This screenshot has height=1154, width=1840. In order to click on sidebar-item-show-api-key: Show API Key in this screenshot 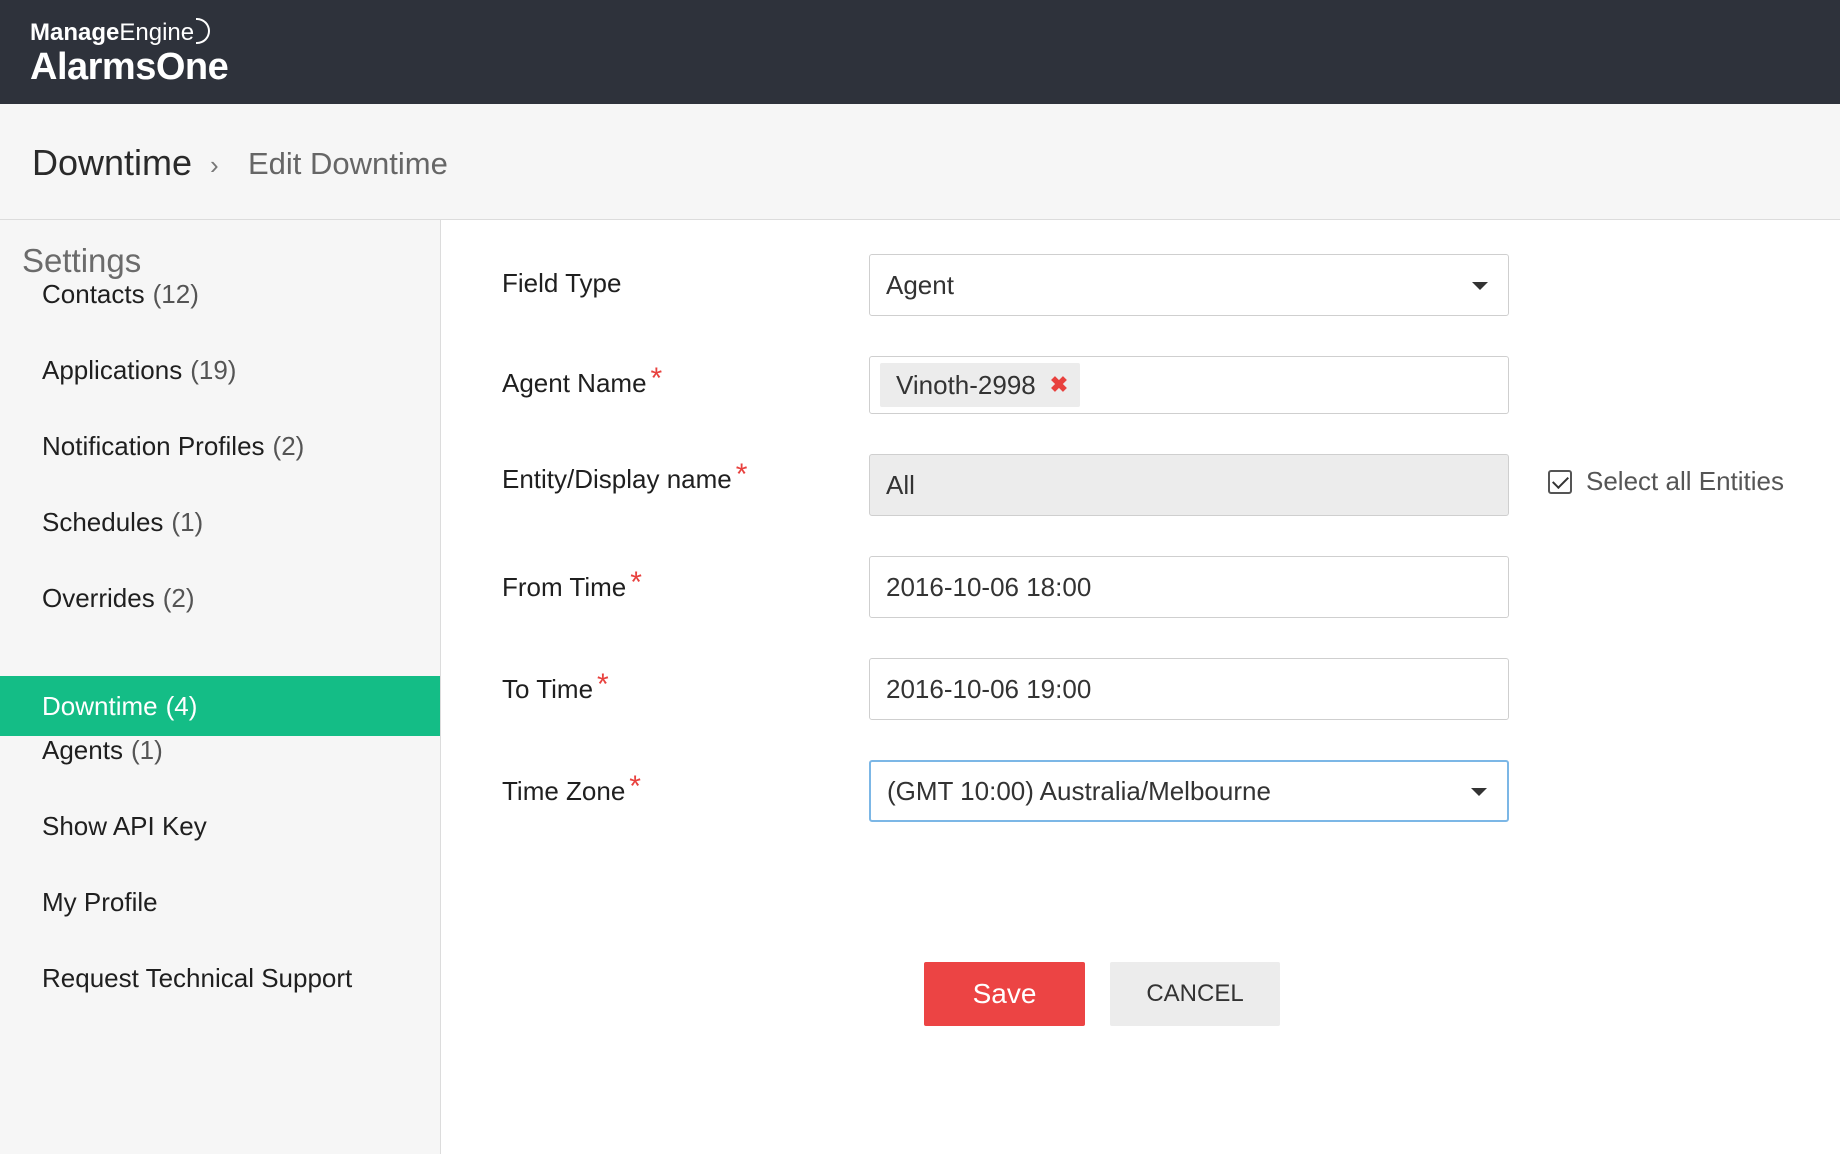, I will do `click(220, 826)`.